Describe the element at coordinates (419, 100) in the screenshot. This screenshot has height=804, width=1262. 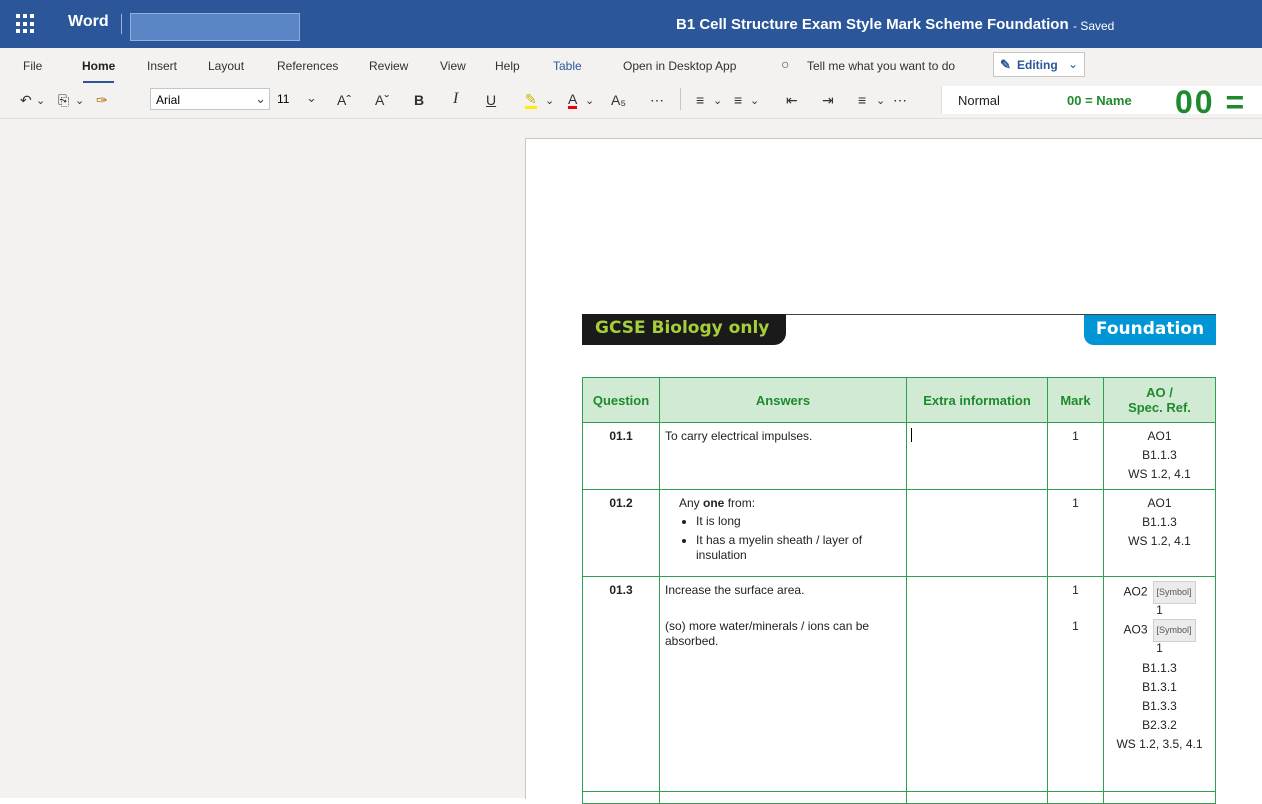
I see `bold-icon: B` at that location.